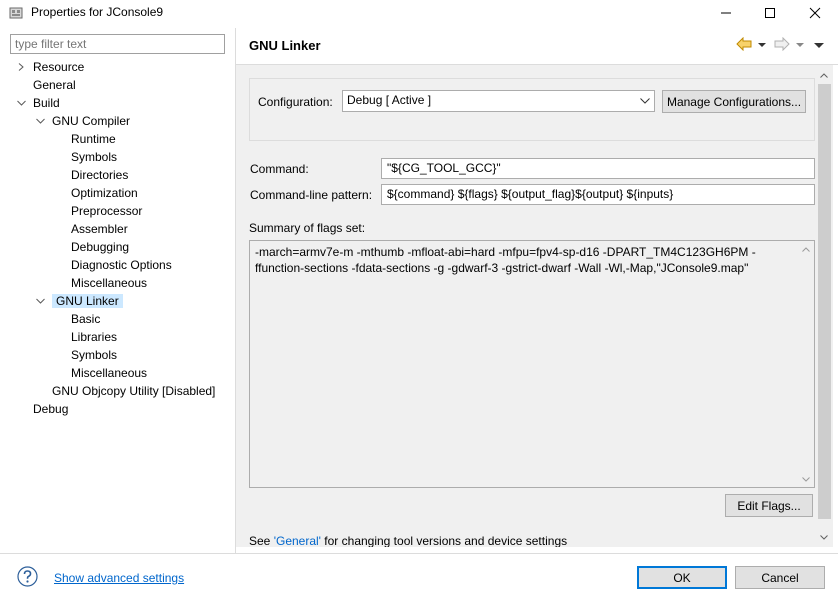 This screenshot has height=607, width=838. Describe the element at coordinates (815, 13) in the screenshot. I see `close-icon` at that location.